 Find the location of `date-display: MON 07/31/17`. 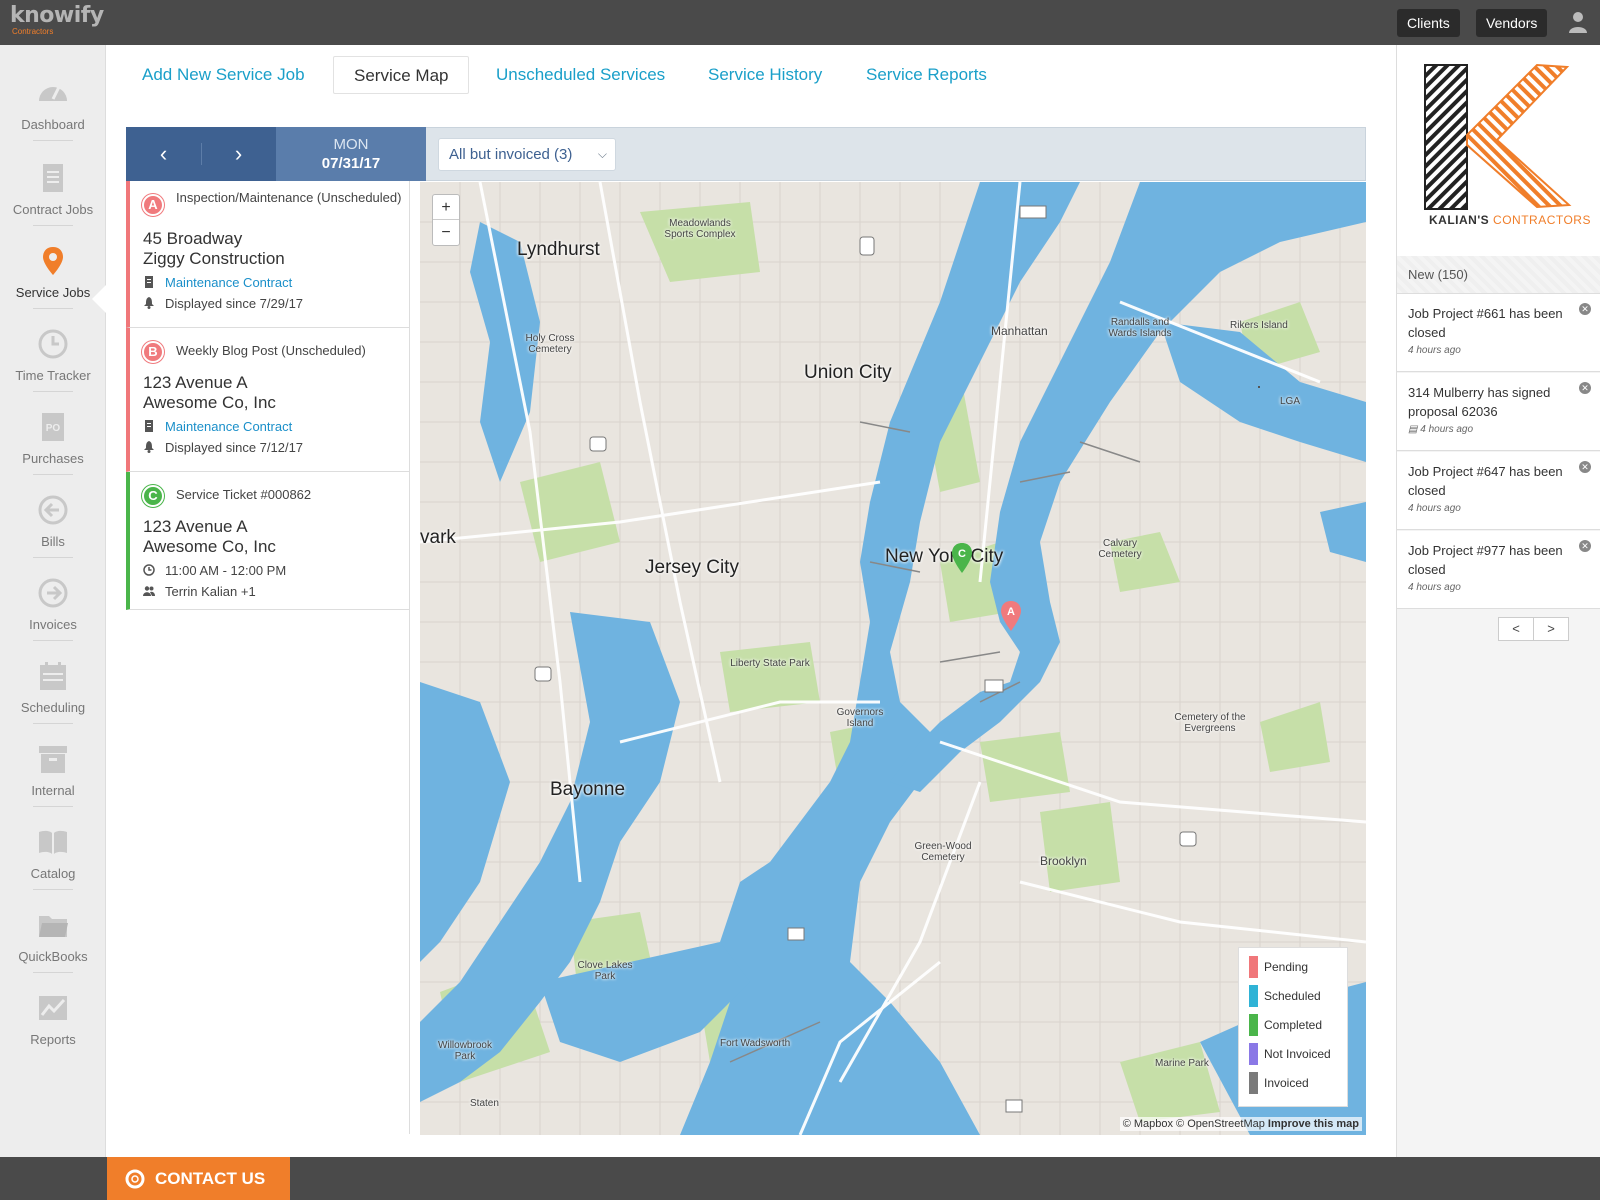

date-display: MON 07/31/17 is located at coordinates (351, 154).